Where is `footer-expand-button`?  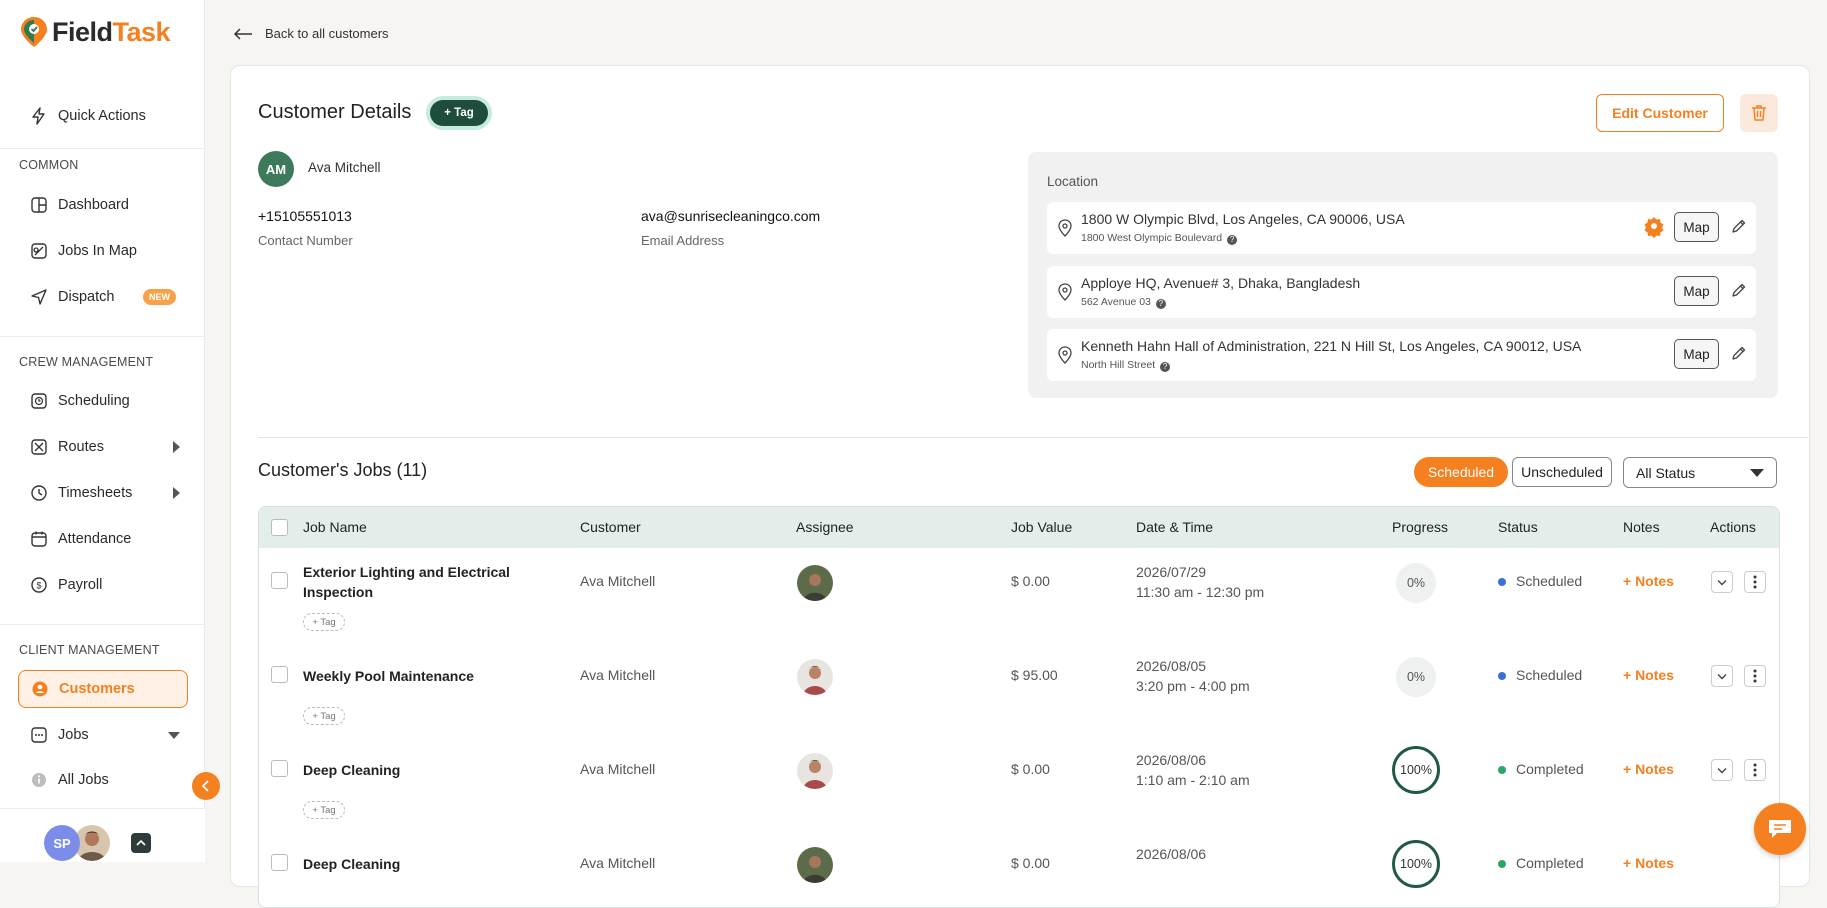 footer-expand-button is located at coordinates (141, 843).